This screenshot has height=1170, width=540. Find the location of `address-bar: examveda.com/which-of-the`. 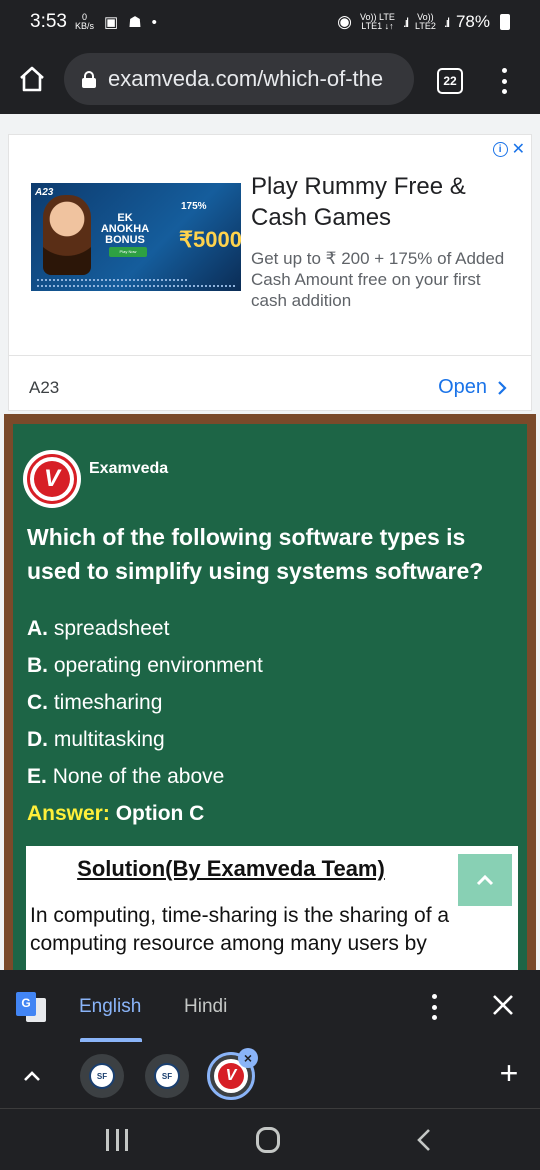

address-bar: examveda.com/which-of-the is located at coordinates (239, 79).